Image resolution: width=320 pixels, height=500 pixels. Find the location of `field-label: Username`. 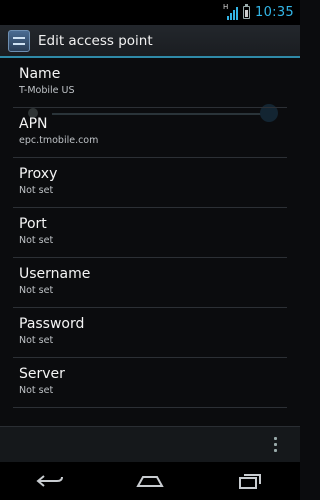

field-label: Username is located at coordinates (55, 274).